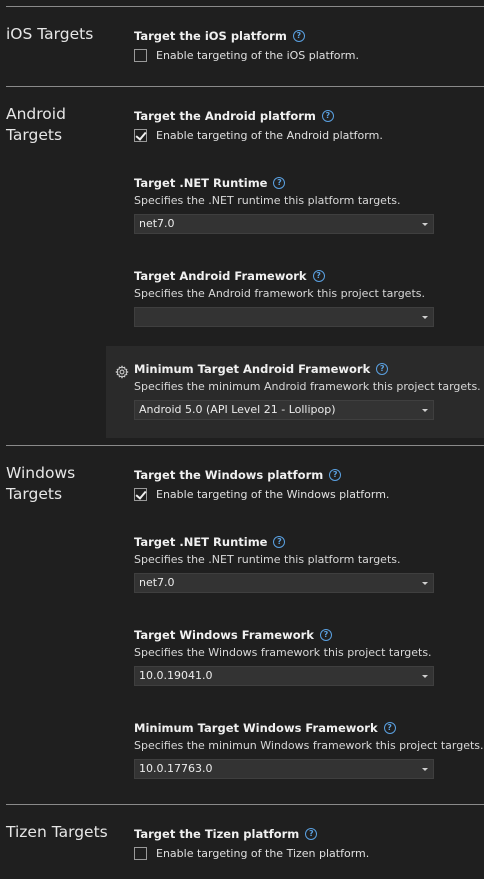 This screenshot has height=879, width=484. What do you see at coordinates (157, 223) in the screenshot?
I see `android-runtime-dropdown-value: net7.0` at bounding box center [157, 223].